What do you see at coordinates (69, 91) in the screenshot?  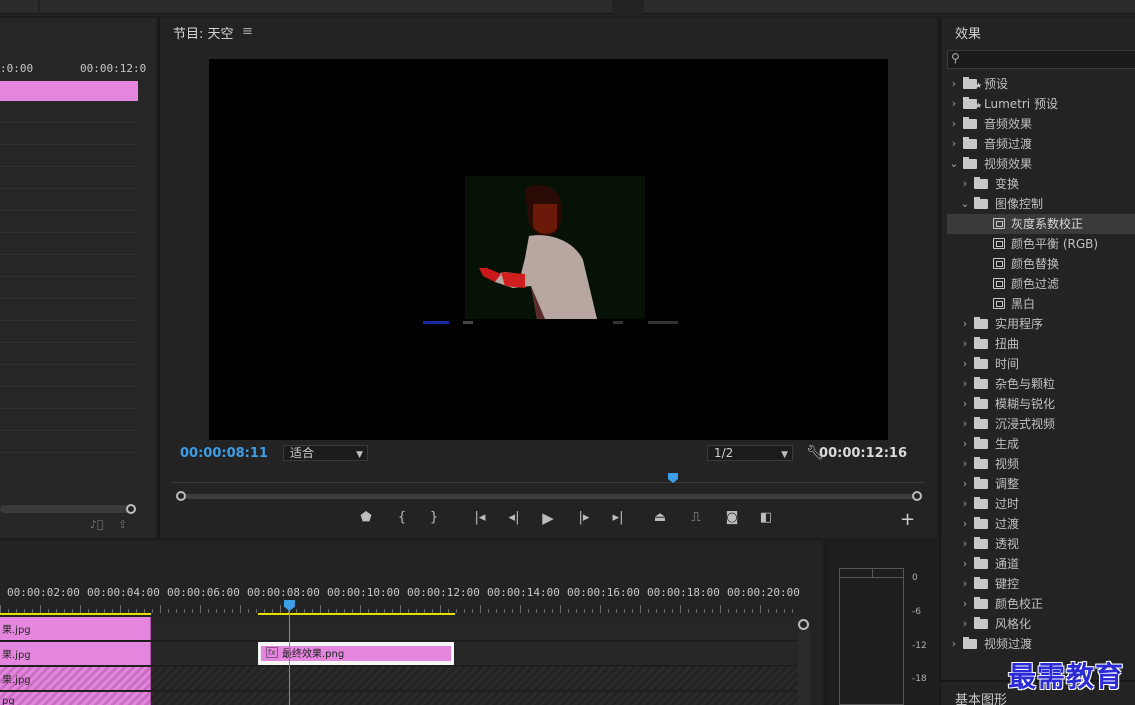 I see `source-clip-bar` at bounding box center [69, 91].